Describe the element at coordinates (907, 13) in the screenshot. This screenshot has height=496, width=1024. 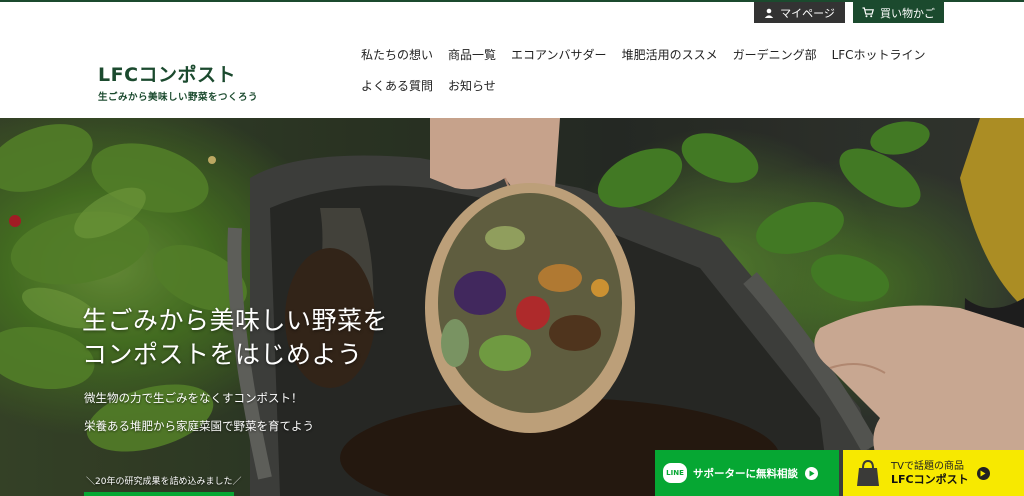
I see `cart-label: 買い物かご` at that location.